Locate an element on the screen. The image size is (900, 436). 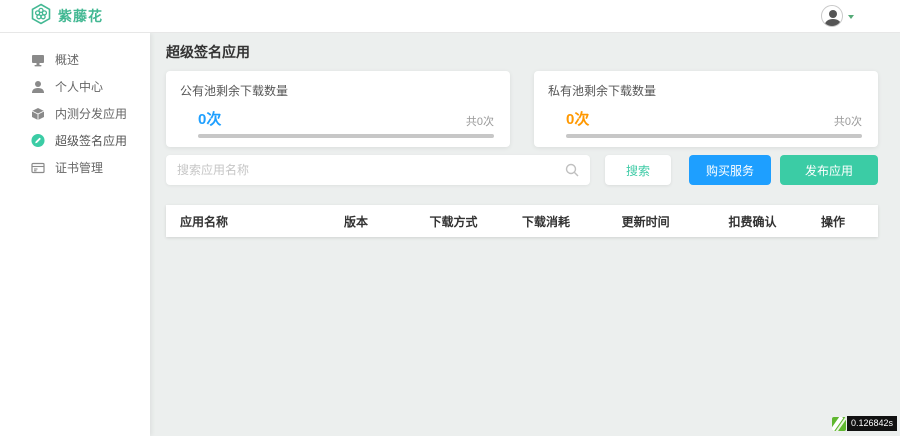
toolbar: 搜索 购买服务 发布应用 is located at coordinates (522, 170).